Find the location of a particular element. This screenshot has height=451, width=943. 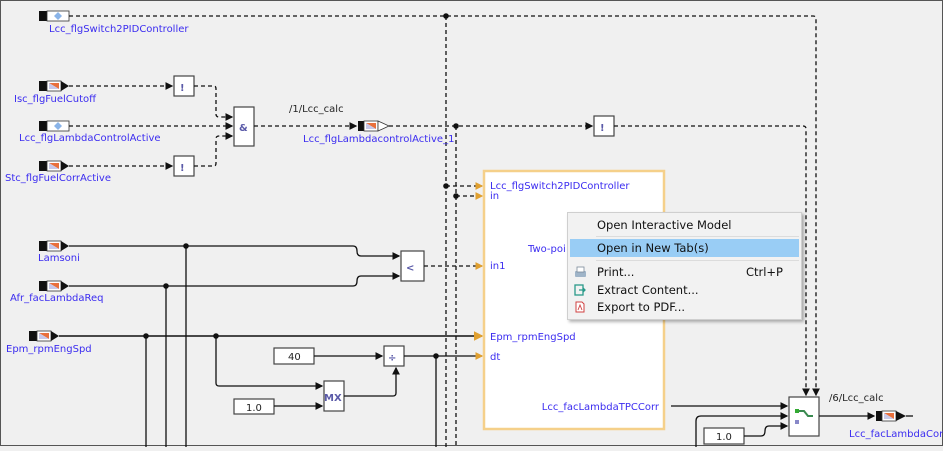

inport-fuel-corr is located at coordinates (54, 166).